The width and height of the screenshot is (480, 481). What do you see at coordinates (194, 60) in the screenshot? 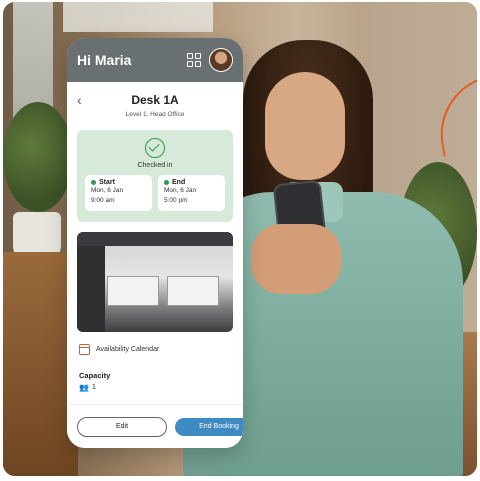
I see `qr-code-icon` at bounding box center [194, 60].